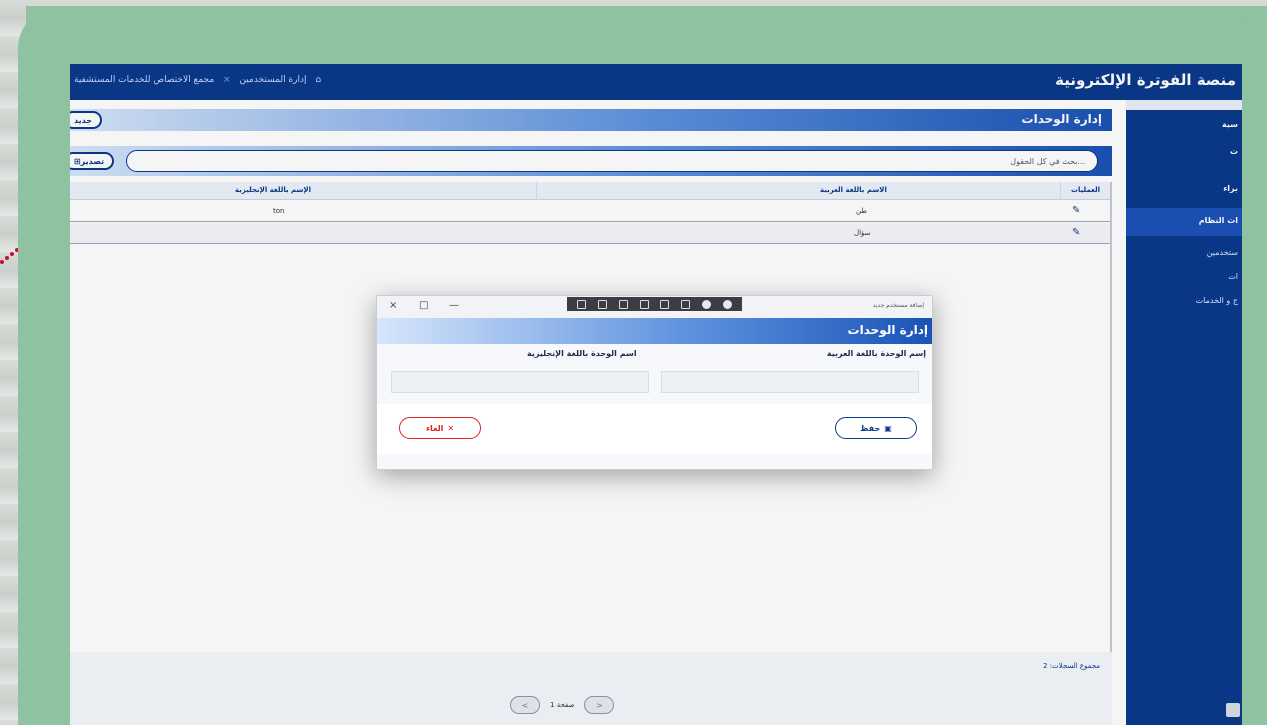 This screenshot has width=1267, height=725. I want to click on dialog-toolbar, so click(654, 304).